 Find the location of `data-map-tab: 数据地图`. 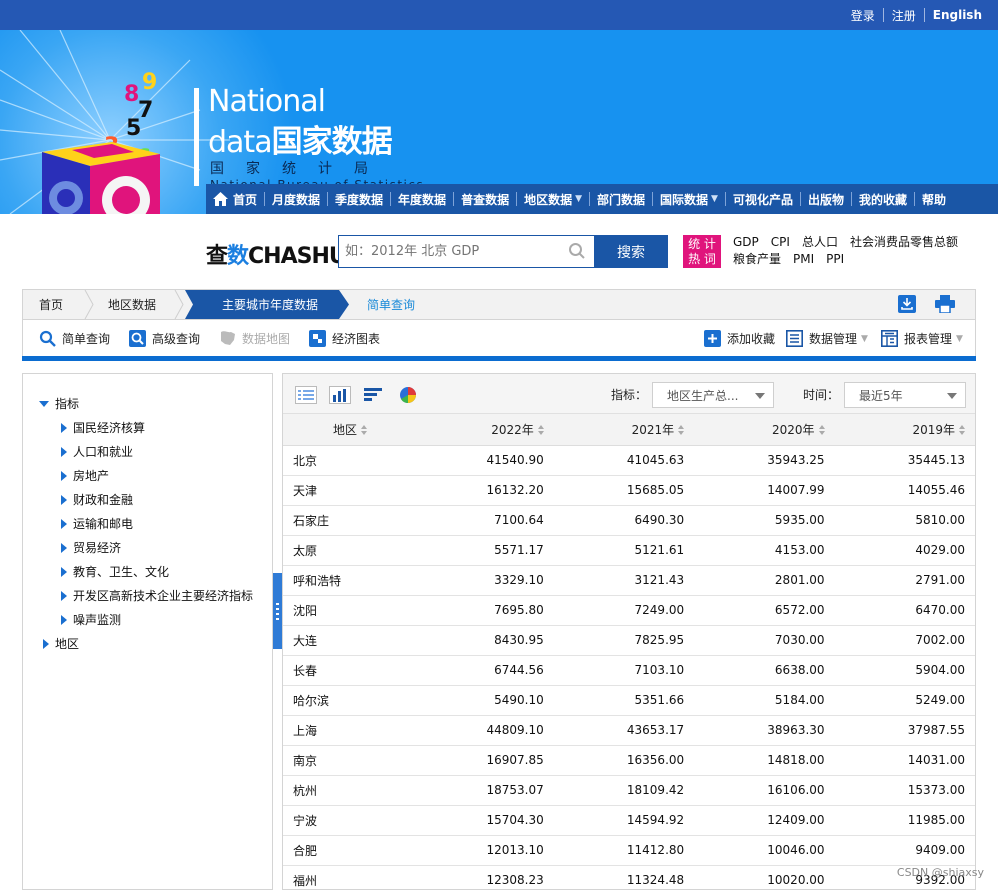

data-map-tab: 数据地图 is located at coordinates (254, 338).